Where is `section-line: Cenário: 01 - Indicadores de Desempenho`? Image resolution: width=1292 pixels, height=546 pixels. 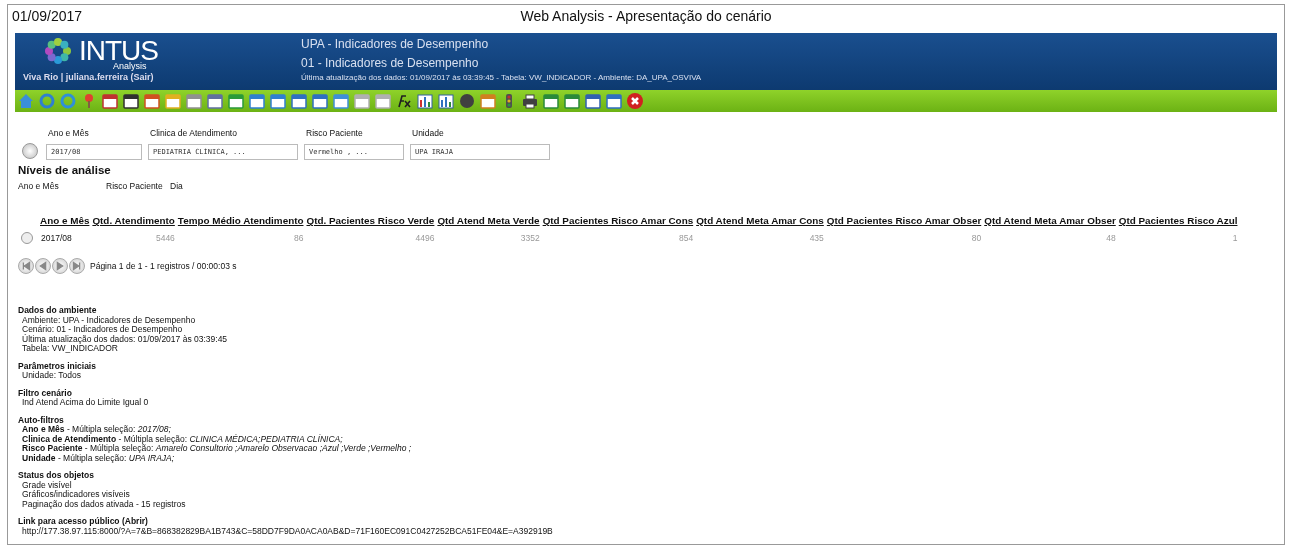 section-line: Cenário: 01 - Indicadores de Desempenho is located at coordinates (102, 329).